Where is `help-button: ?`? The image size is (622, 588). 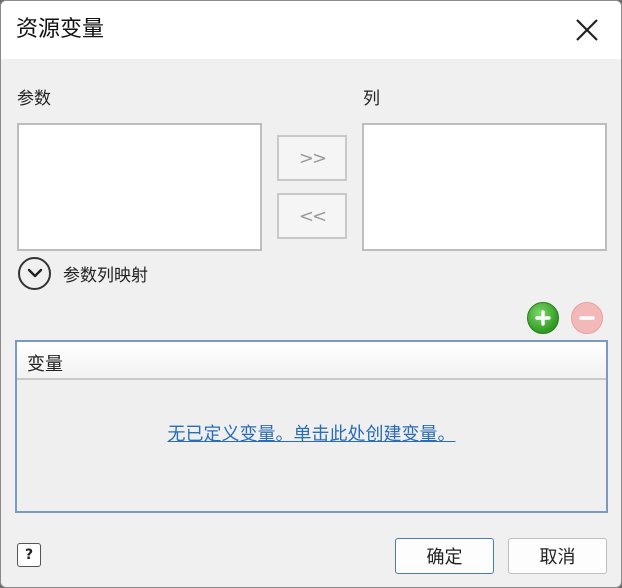
help-button: ? is located at coordinates (29, 555).